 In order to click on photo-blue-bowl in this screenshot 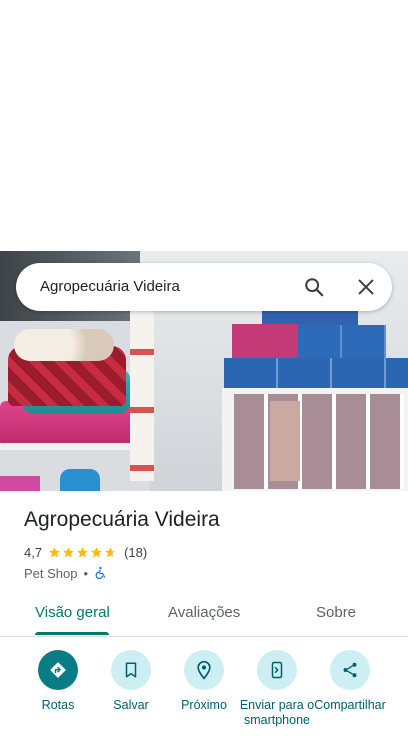, I will do `click(80, 480)`.